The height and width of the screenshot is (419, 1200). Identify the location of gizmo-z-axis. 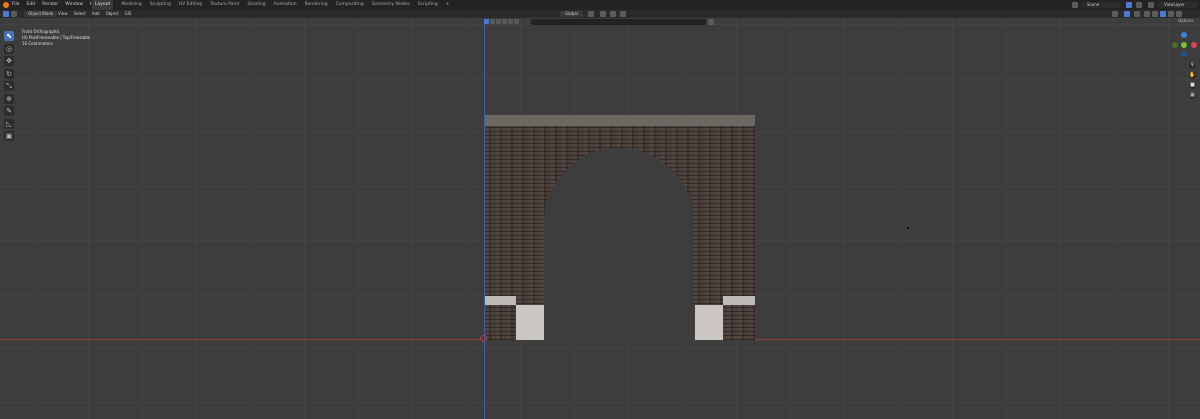
(1184, 35).